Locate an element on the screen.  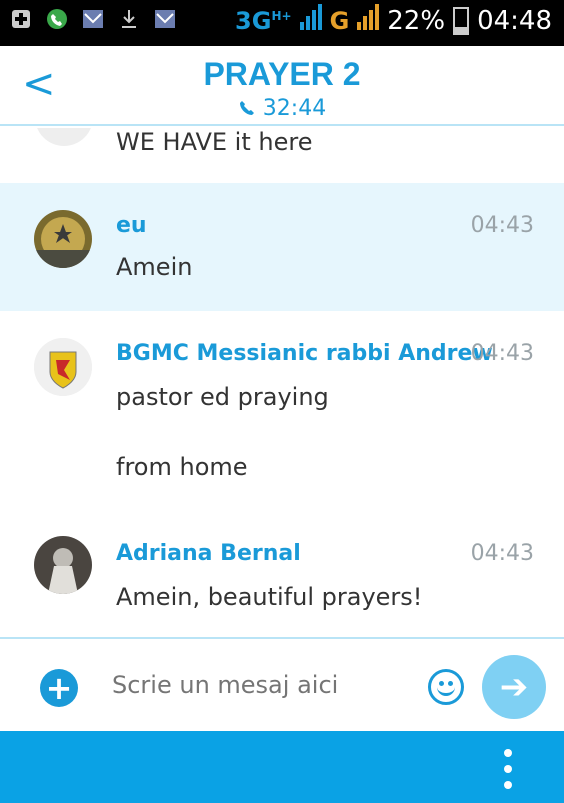
call-notification-icon is located at coordinates (57, 19).